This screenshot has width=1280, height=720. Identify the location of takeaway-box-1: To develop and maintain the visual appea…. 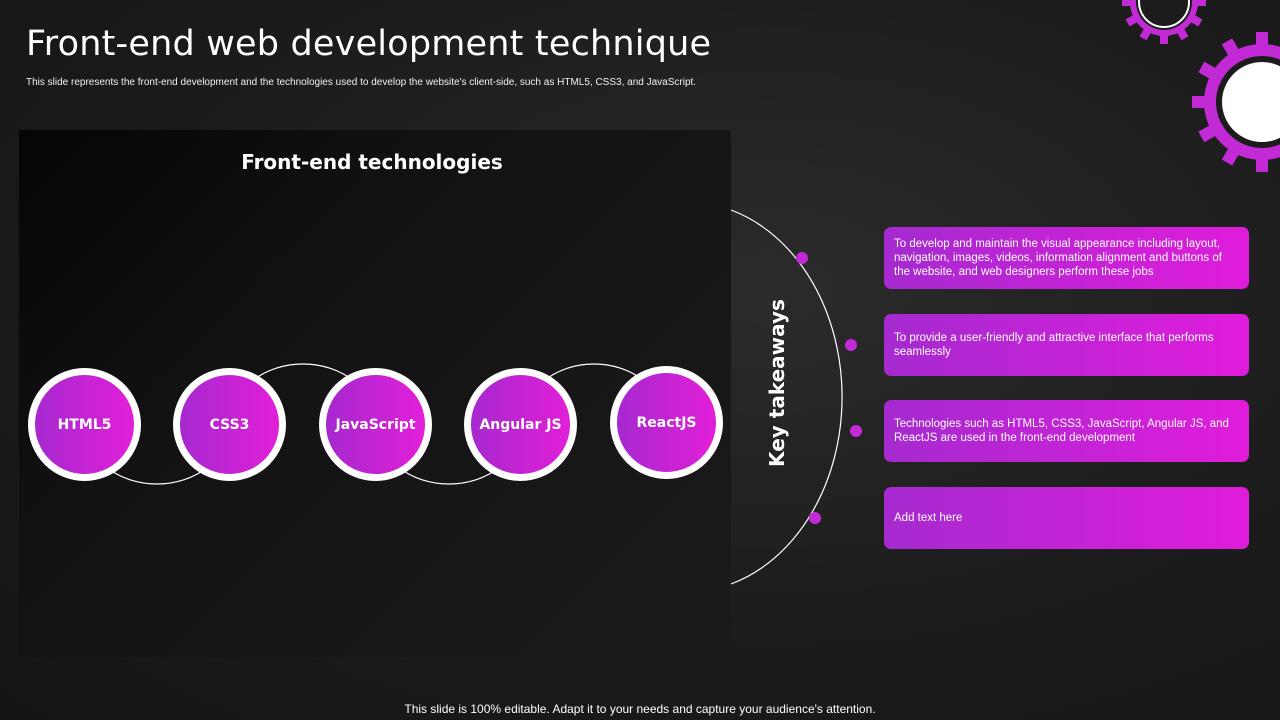
(1066, 258).